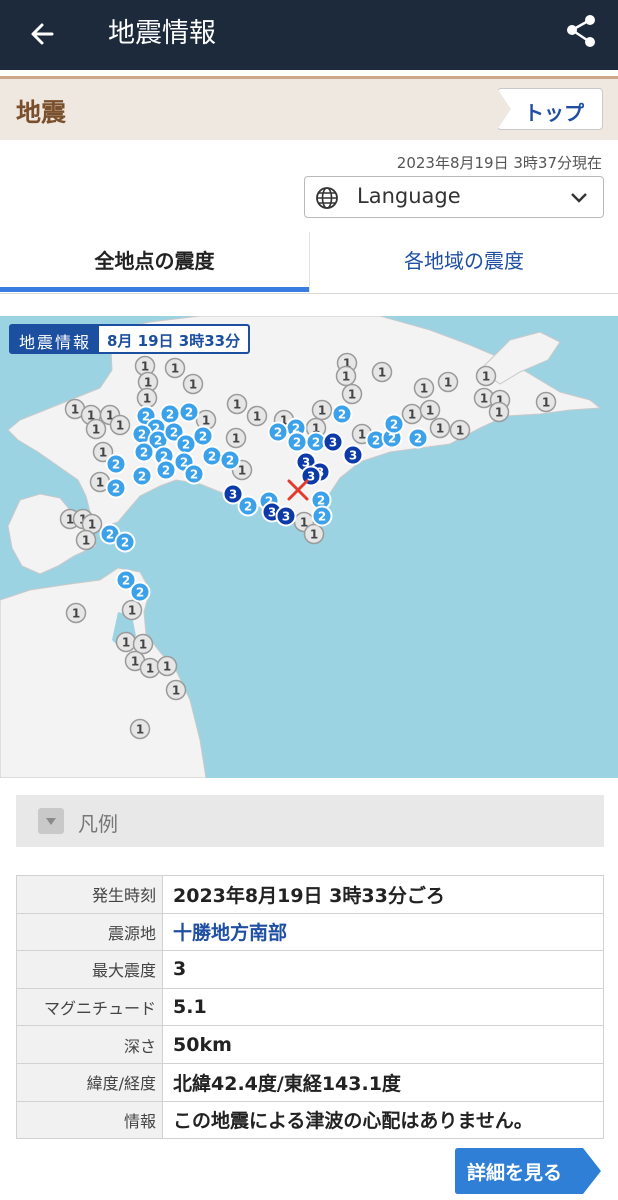 The width and height of the screenshot is (618, 1200). I want to click on detail-button: 詳細を見る, so click(528, 1171).